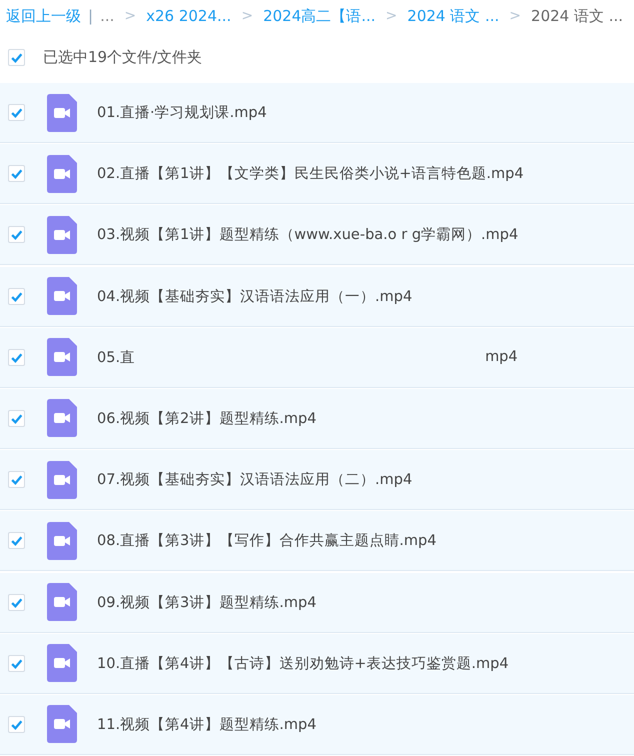  What do you see at coordinates (16, 57) in the screenshot?
I see `select-all-checkbox` at bounding box center [16, 57].